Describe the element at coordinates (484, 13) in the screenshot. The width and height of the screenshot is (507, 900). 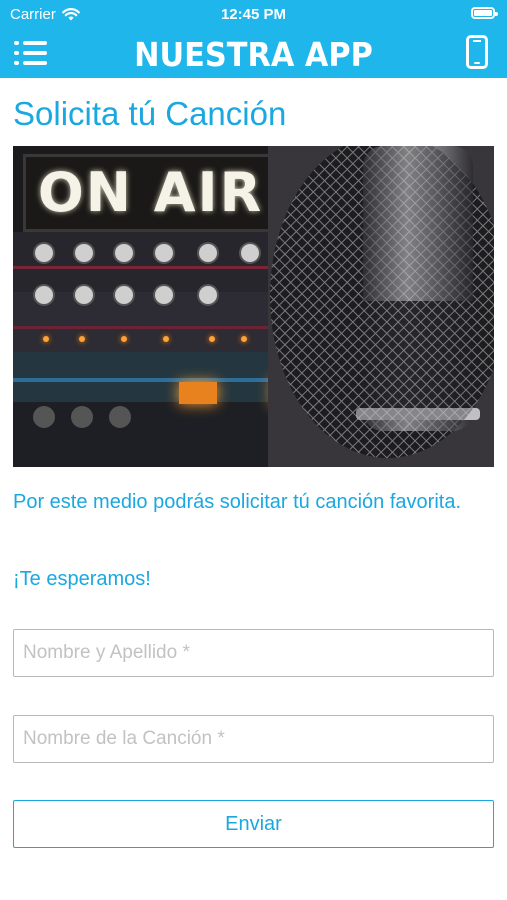
I see `battery-icon` at that location.